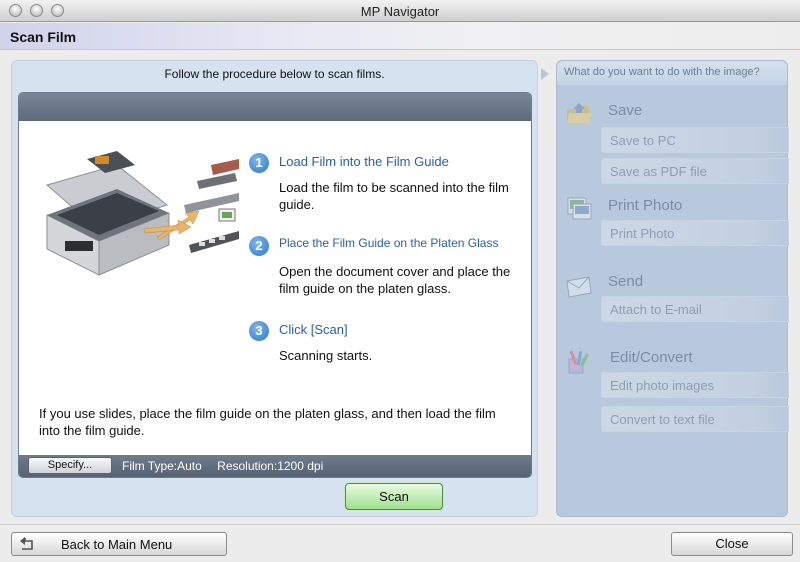  Describe the element at coordinates (394, 496) in the screenshot. I see `scan-button: Scan` at that location.